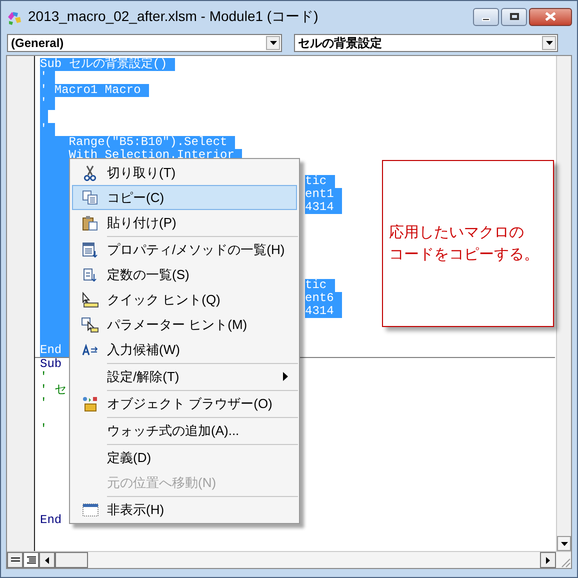  Describe the element at coordinates (90, 350) in the screenshot. I see `text-arrow-icon` at that location.